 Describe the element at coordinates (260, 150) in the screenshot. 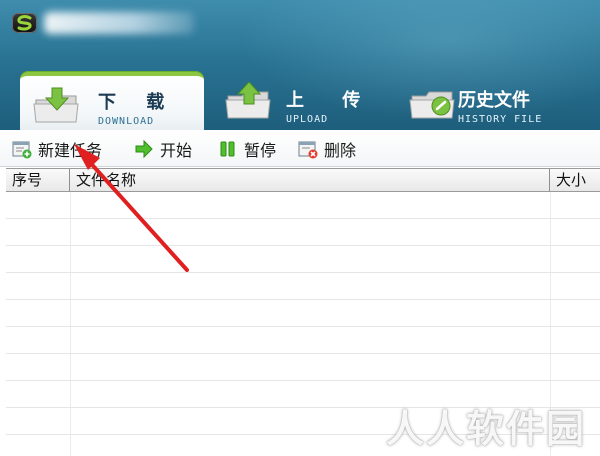

I see `pause-label: 暂停` at that location.